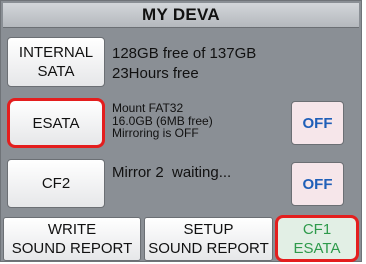 This screenshot has height=264, width=366. What do you see at coordinates (56, 52) in the screenshot?
I see `internal-sata-label-line1: INTERNAL` at bounding box center [56, 52].